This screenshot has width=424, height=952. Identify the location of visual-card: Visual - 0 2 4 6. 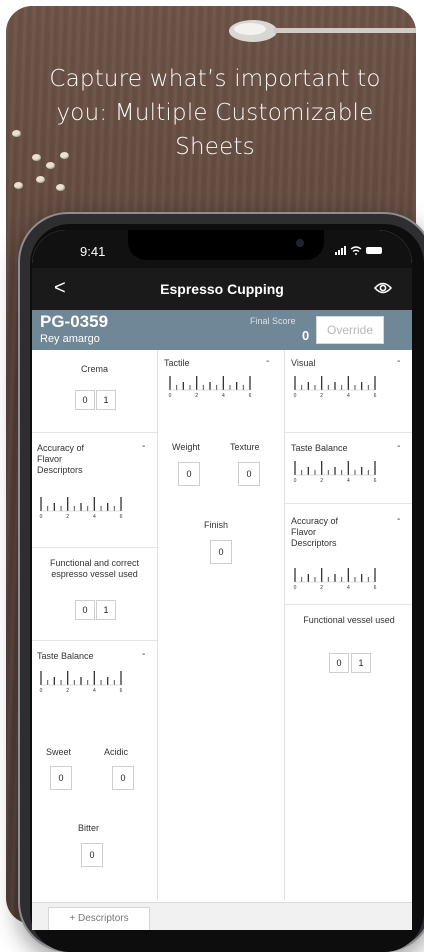
(348, 391).